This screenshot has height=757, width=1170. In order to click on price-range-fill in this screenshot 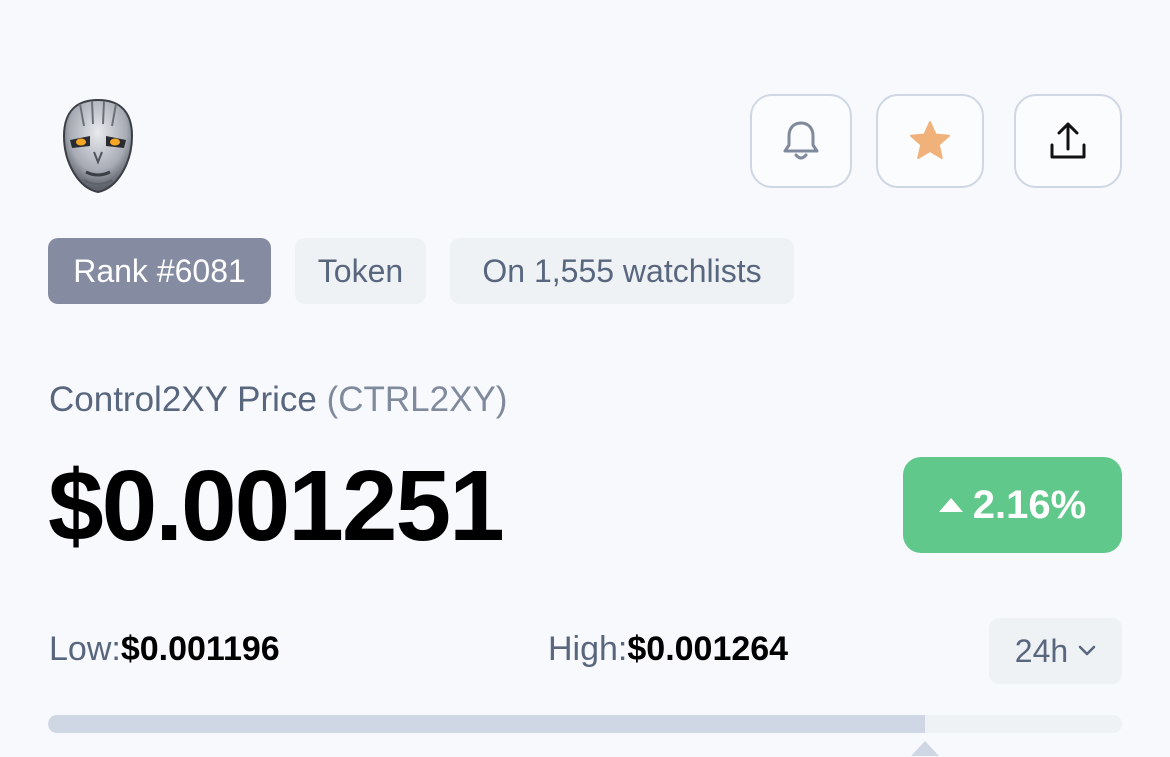, I will do `click(487, 724)`.